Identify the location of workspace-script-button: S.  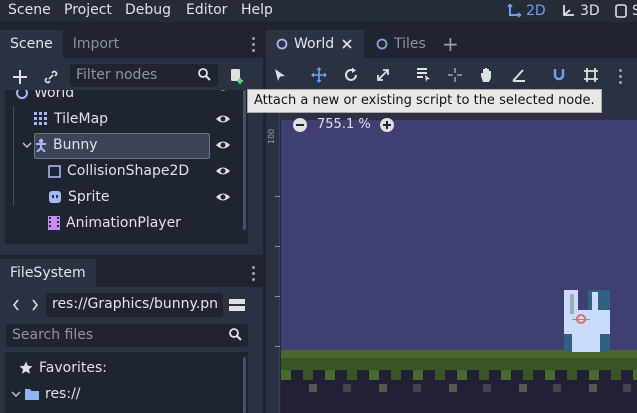
(626, 11).